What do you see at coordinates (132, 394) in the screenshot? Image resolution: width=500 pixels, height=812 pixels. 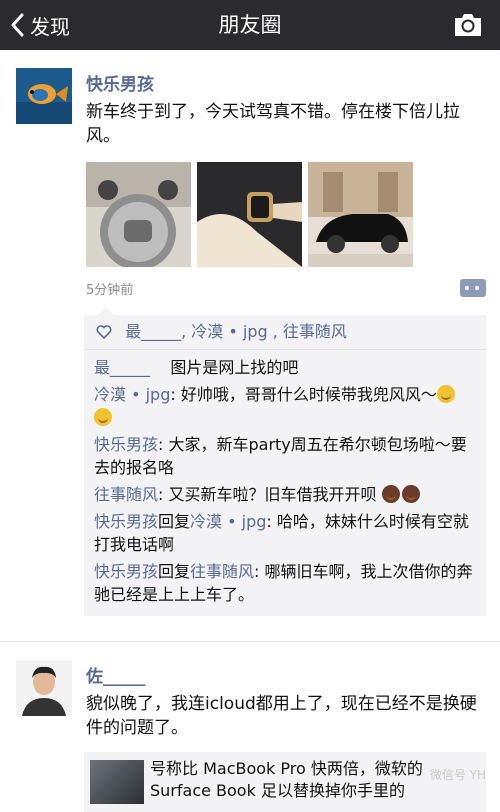 I see `commenter-name: 冷漠 • jpg` at bounding box center [132, 394].